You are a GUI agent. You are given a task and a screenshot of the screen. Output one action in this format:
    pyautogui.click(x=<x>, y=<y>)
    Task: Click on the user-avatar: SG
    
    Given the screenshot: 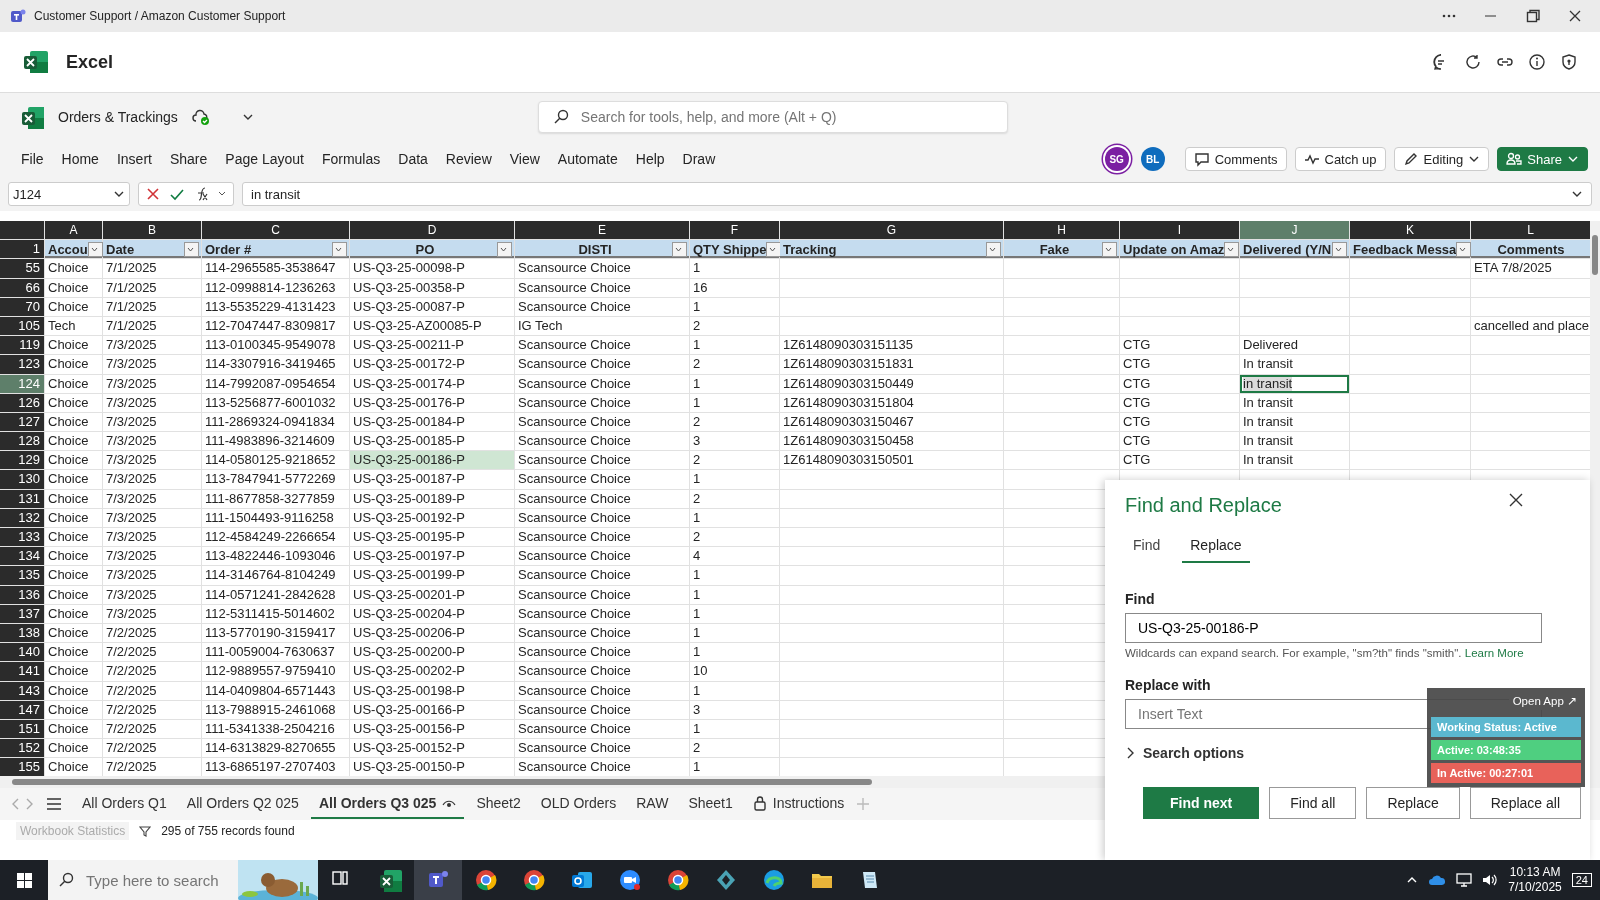 What is the action you would take?
    pyautogui.click(x=1116, y=159)
    